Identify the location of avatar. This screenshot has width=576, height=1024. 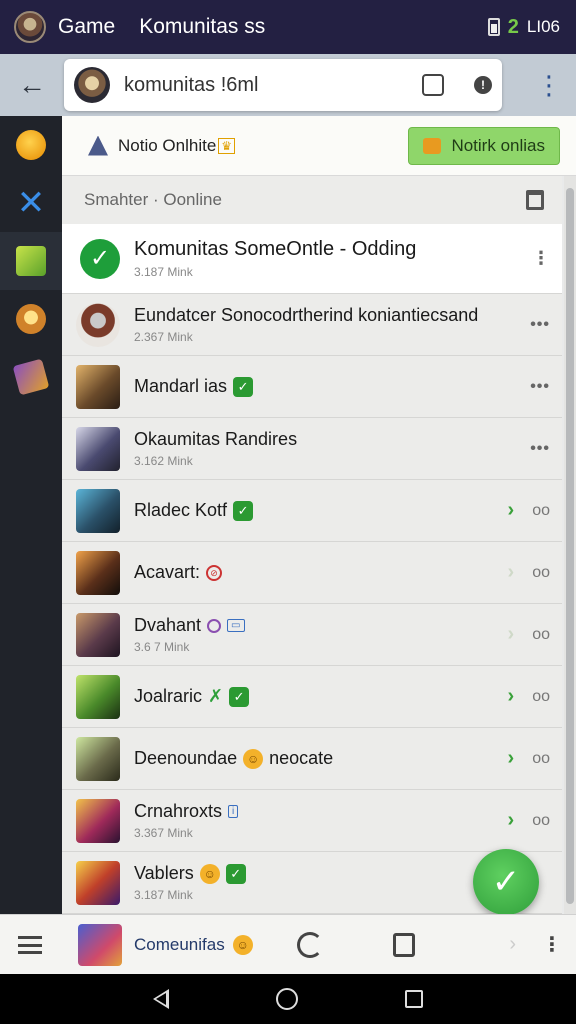
(92, 85).